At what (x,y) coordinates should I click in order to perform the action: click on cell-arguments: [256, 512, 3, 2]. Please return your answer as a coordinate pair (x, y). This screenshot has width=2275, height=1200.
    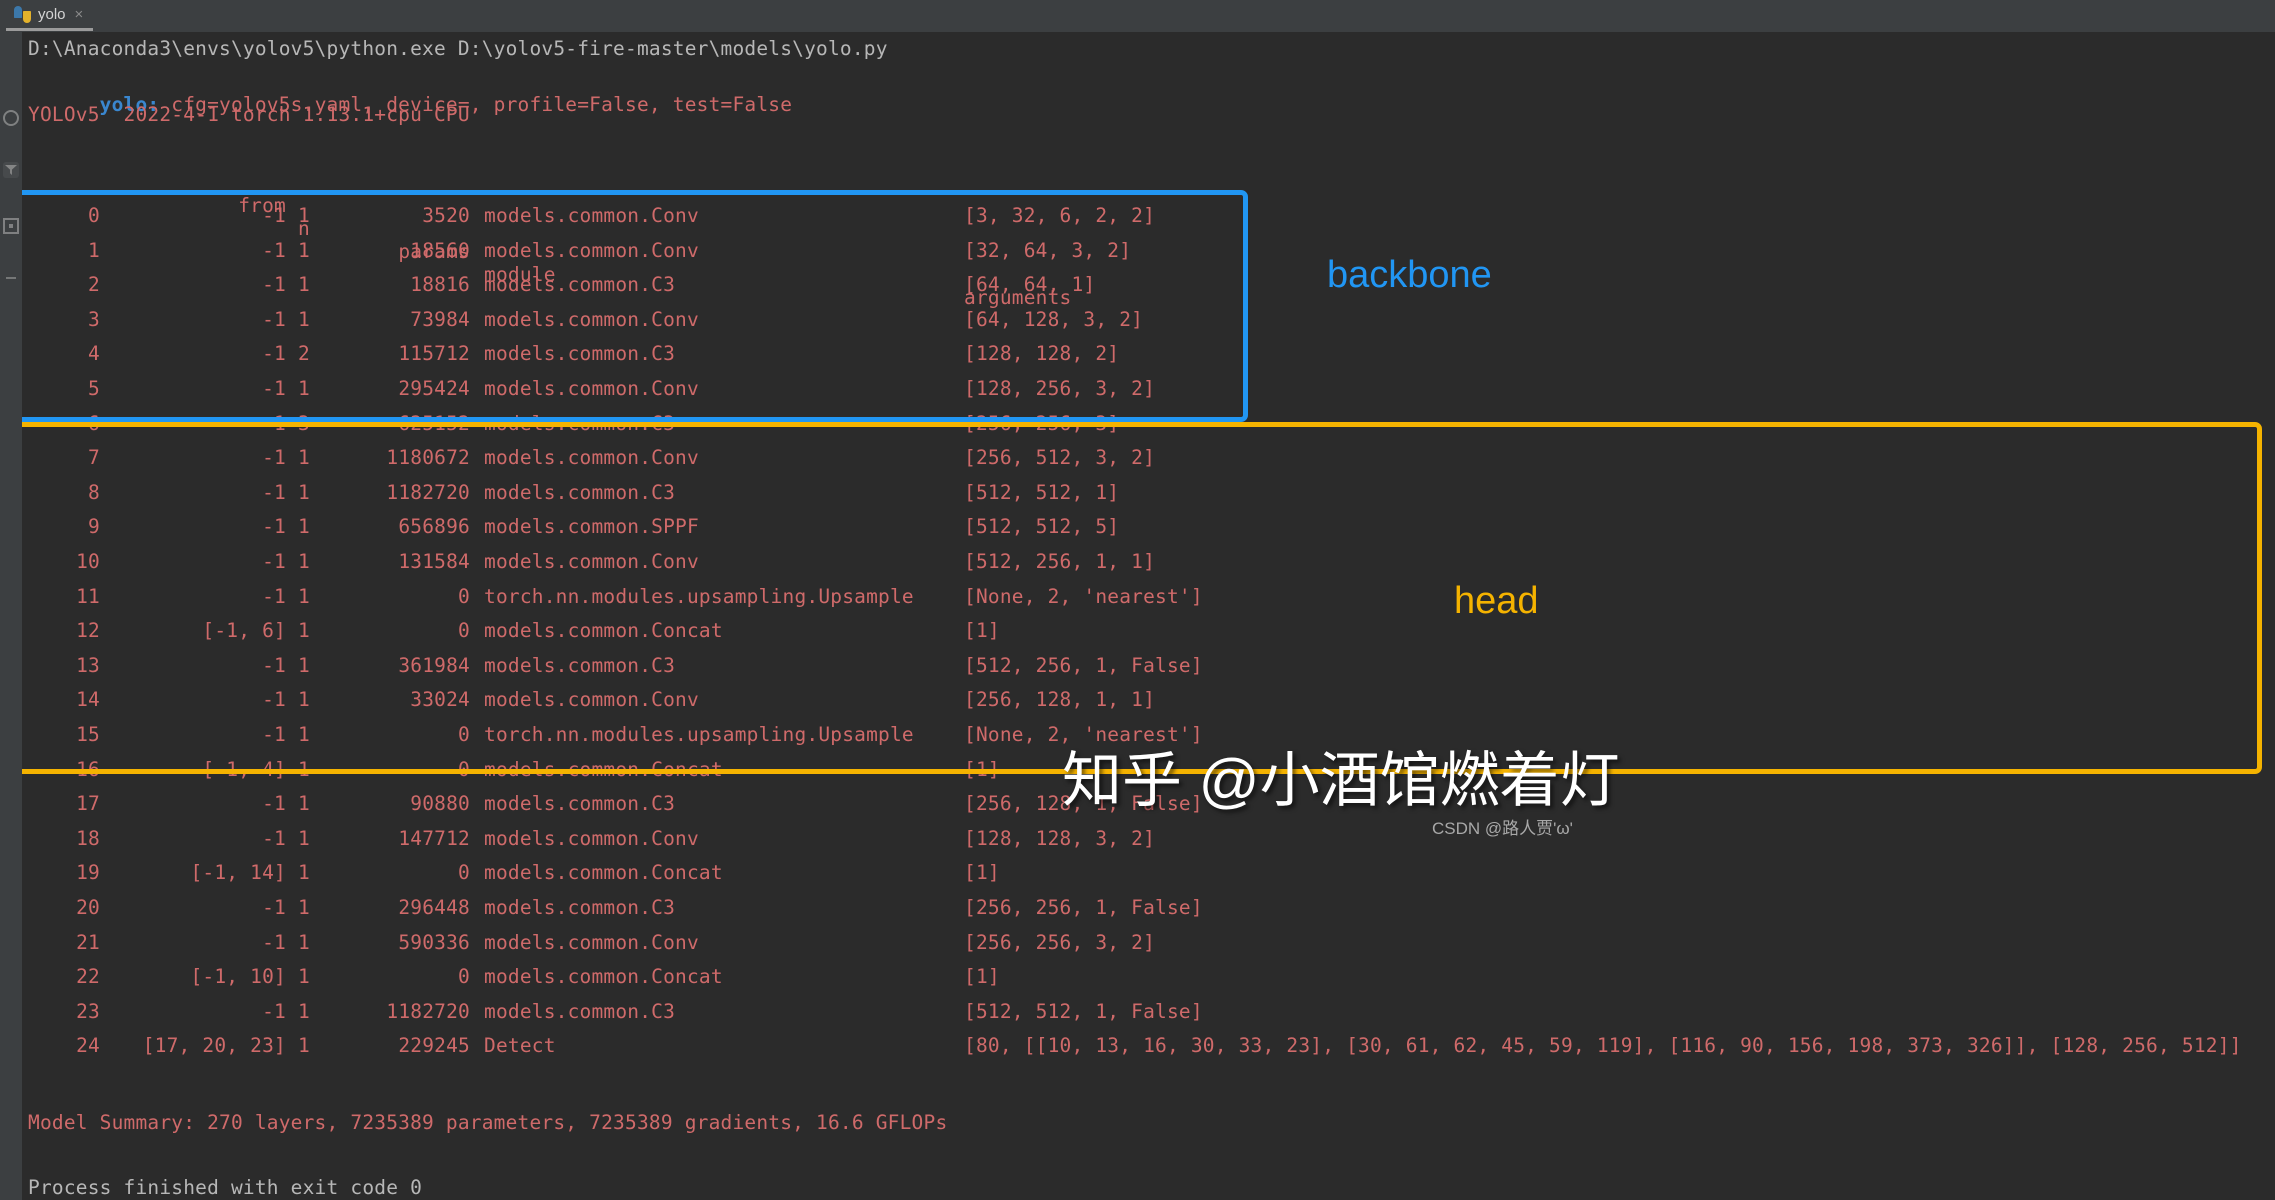
    Looking at the image, I should click on (1060, 458).